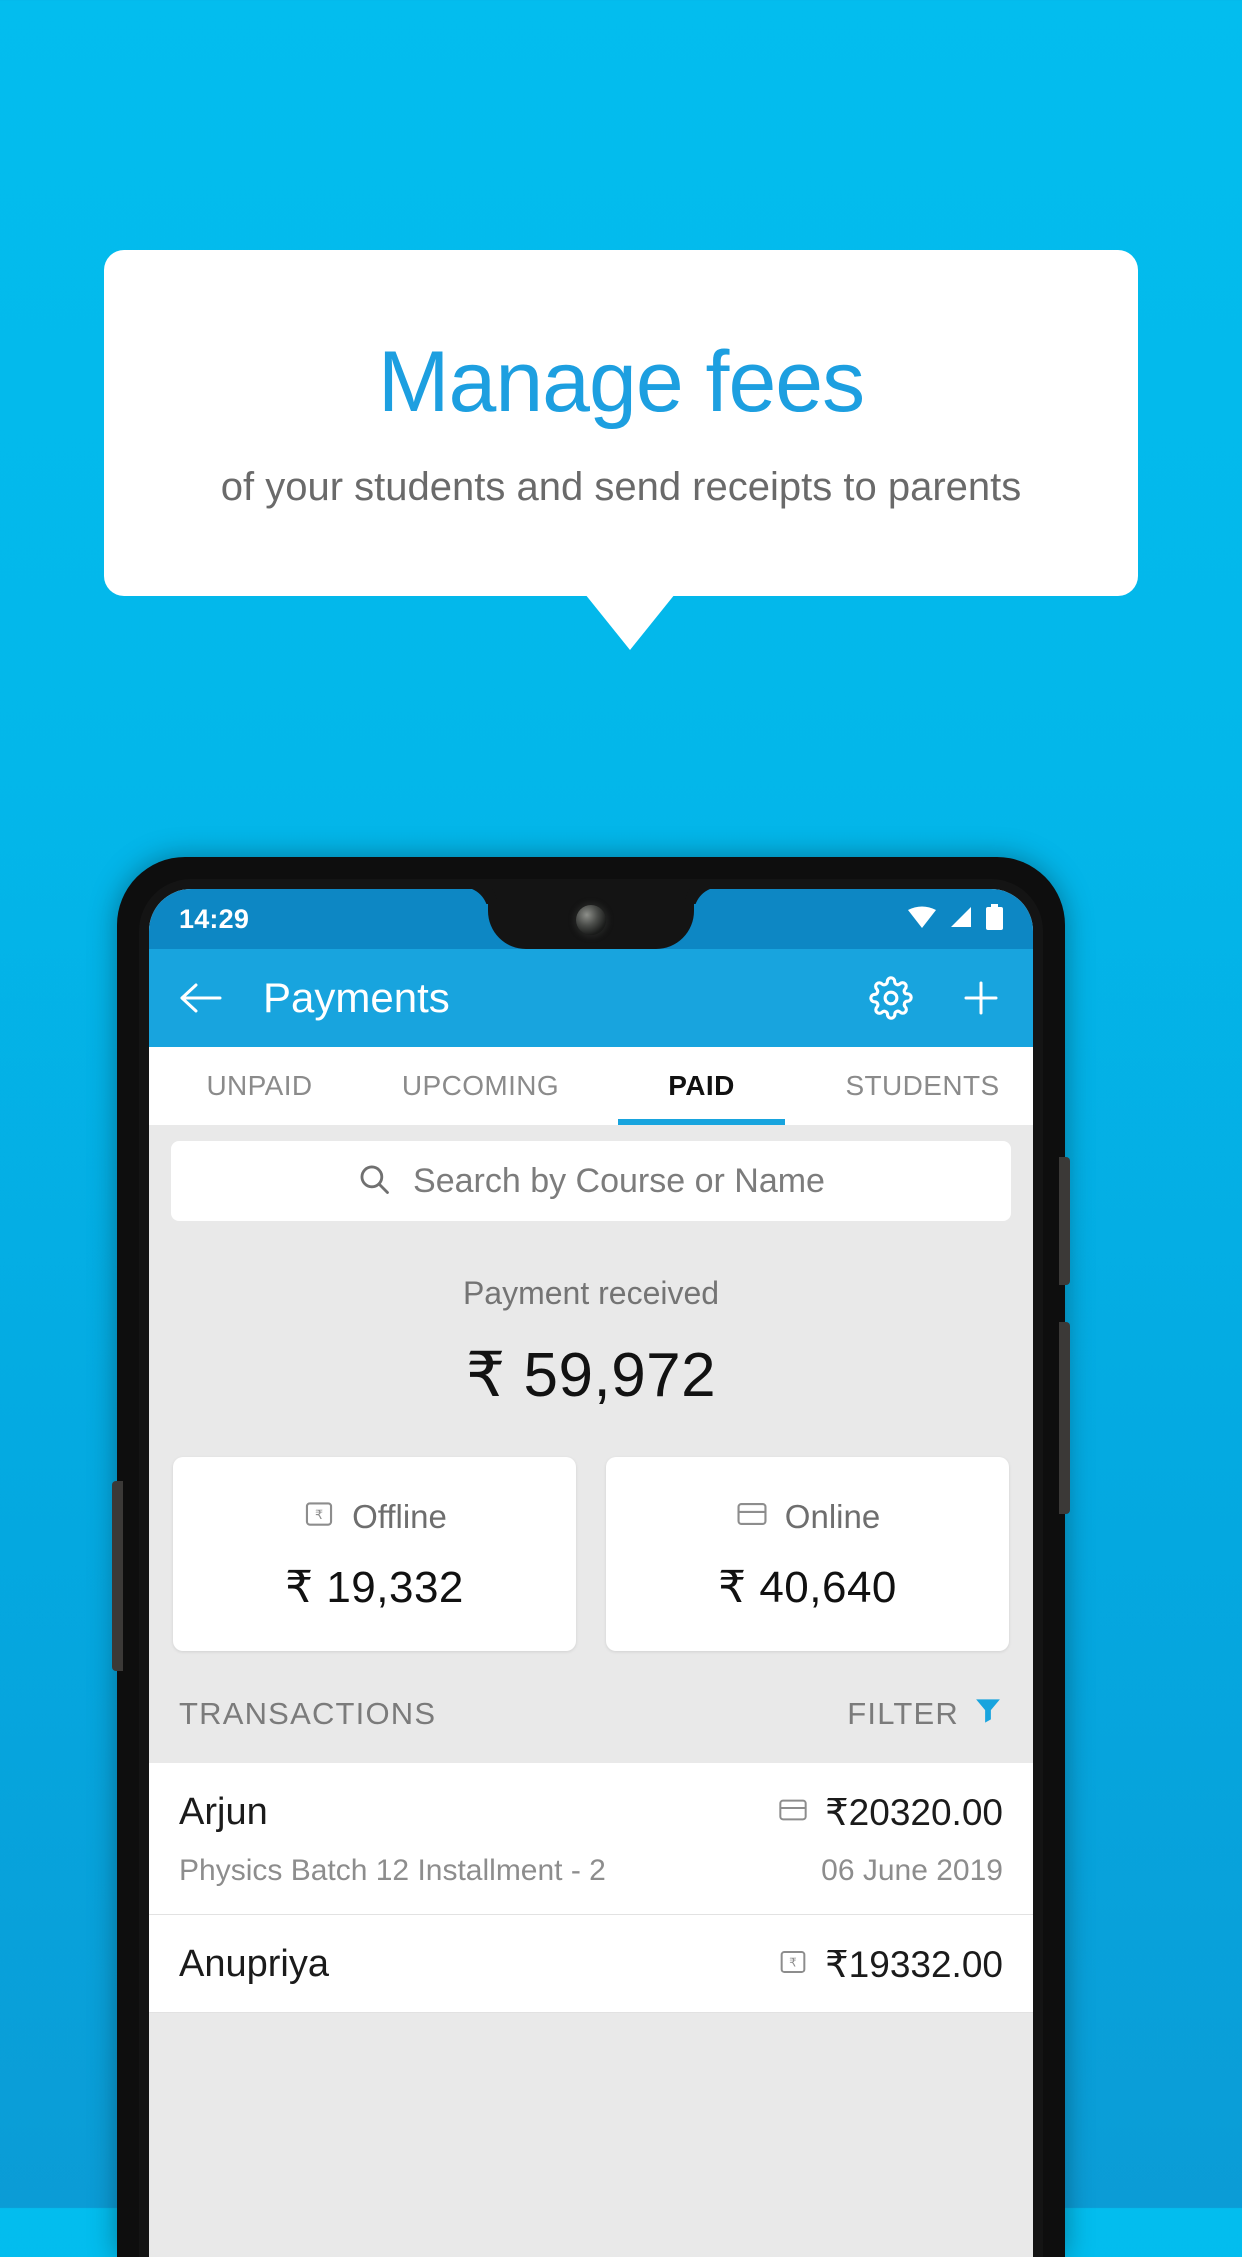  I want to click on page-title: Payments, so click(356, 997).